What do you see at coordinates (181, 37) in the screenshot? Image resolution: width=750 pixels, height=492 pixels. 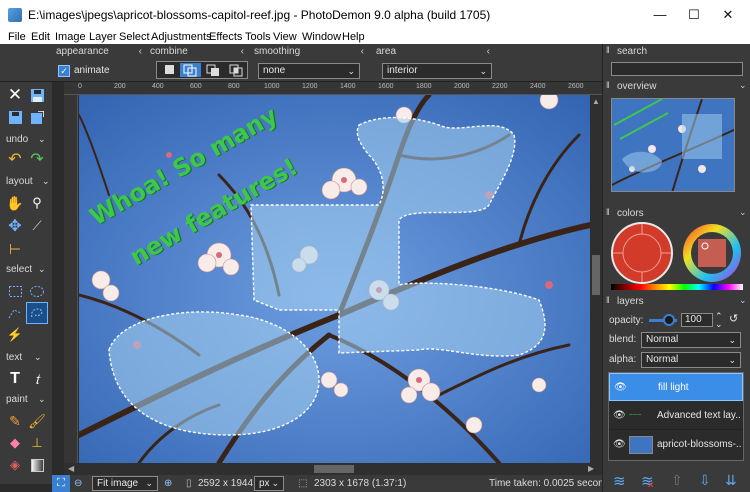 I see `menu-adjustments: Adjustments` at bounding box center [181, 37].